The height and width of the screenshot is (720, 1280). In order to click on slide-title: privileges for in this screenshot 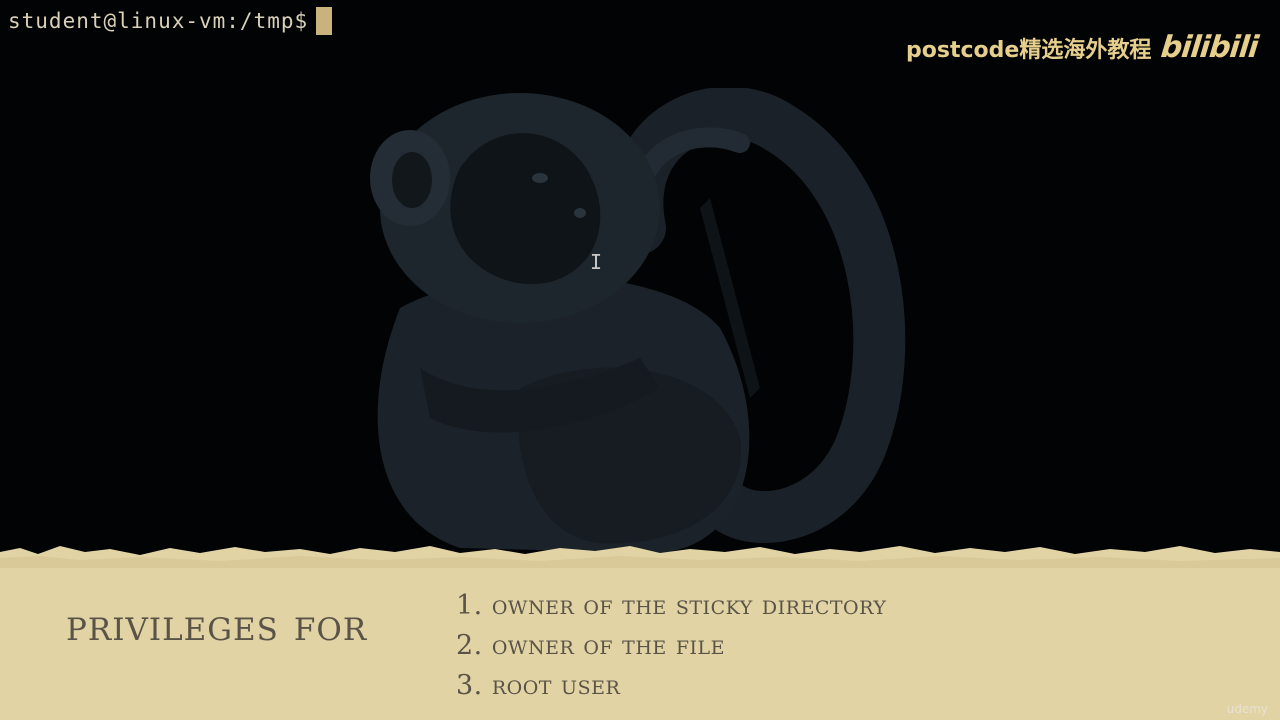, I will do `click(217, 625)`.